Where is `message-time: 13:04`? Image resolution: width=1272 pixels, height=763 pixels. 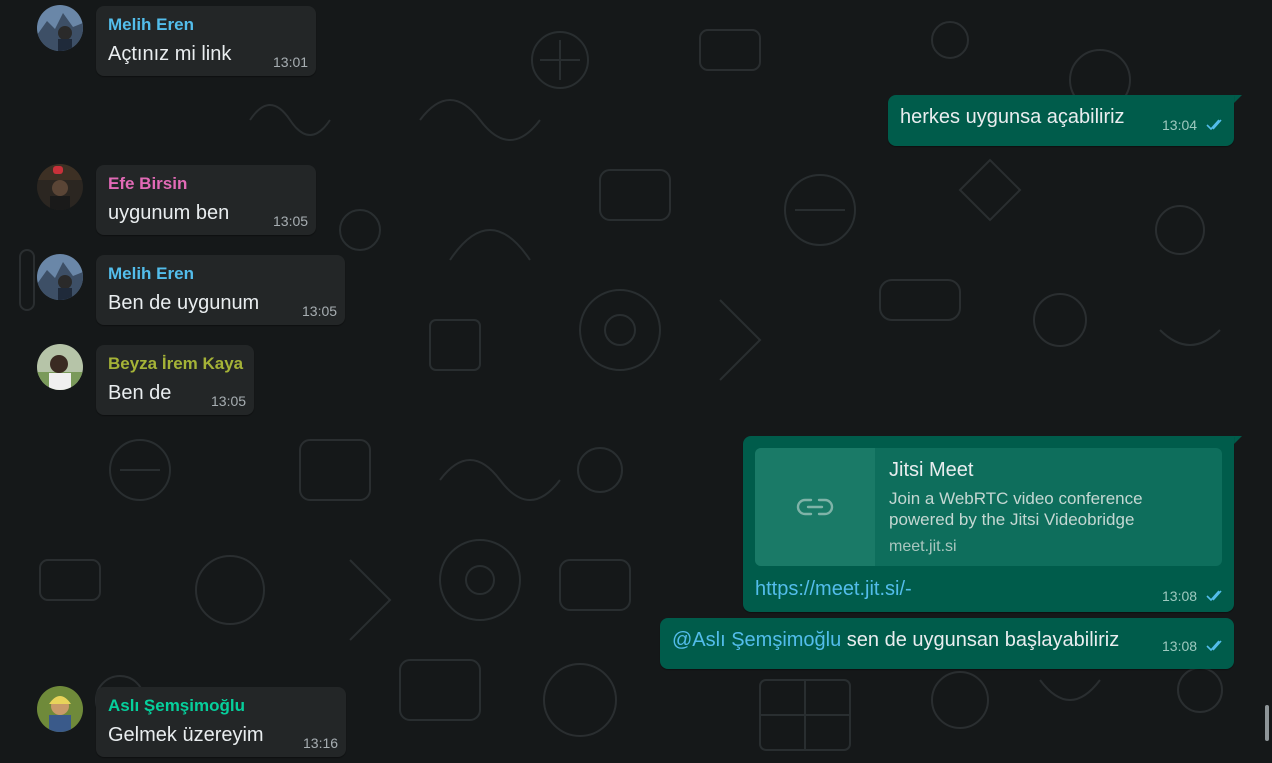
message-time: 13:04 is located at coordinates (1180, 125).